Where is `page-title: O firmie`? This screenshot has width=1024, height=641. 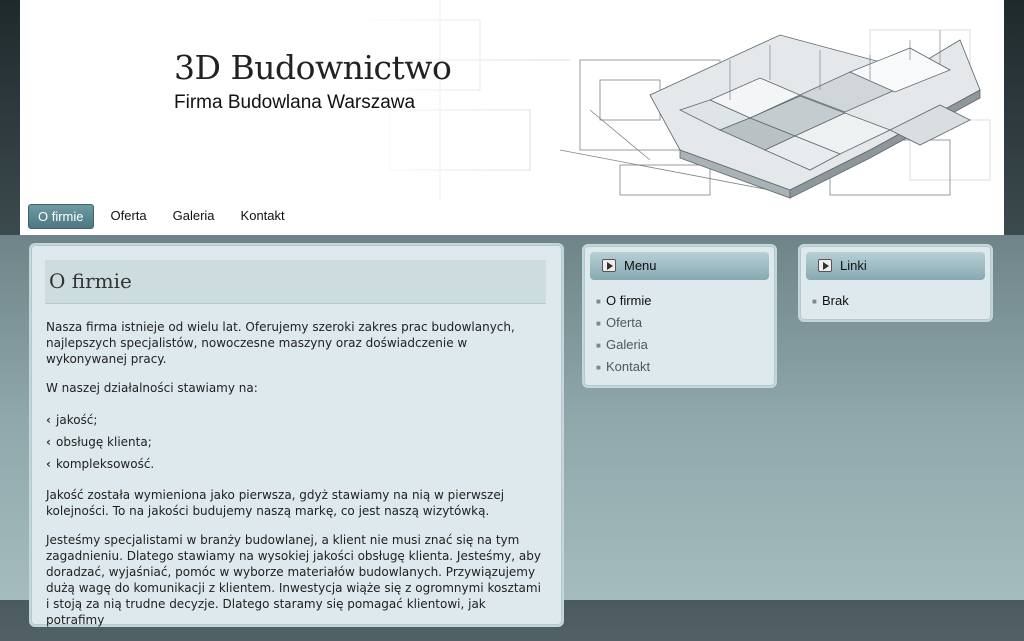 page-title: O firmie is located at coordinates (295, 282).